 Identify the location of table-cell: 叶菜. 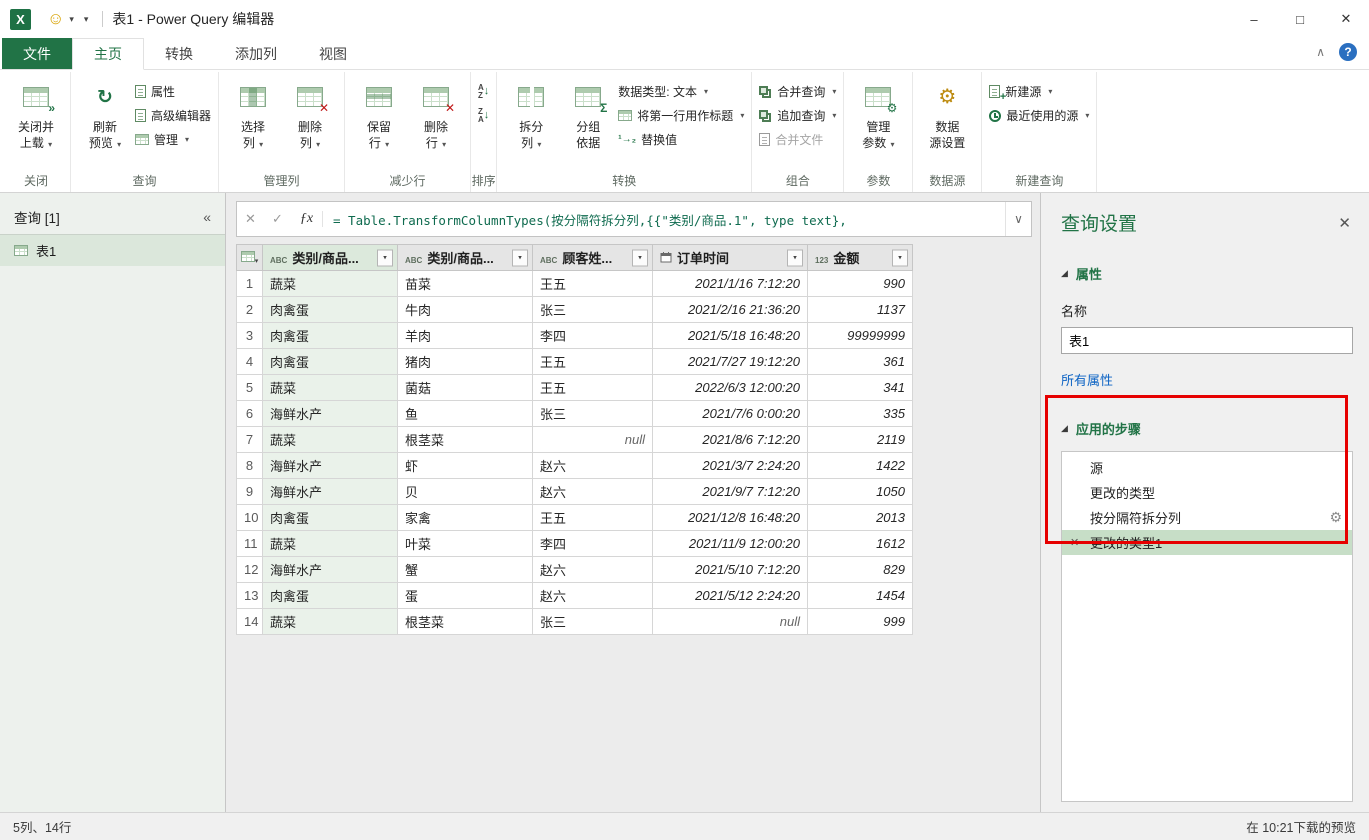
(465, 543).